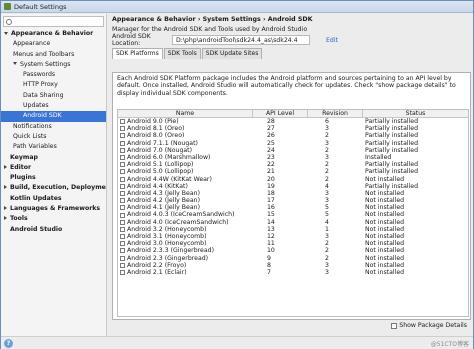 The width and height of the screenshot is (474, 349). What do you see at coordinates (53, 21) in the screenshot?
I see `sidebar-search-input` at bounding box center [53, 21].